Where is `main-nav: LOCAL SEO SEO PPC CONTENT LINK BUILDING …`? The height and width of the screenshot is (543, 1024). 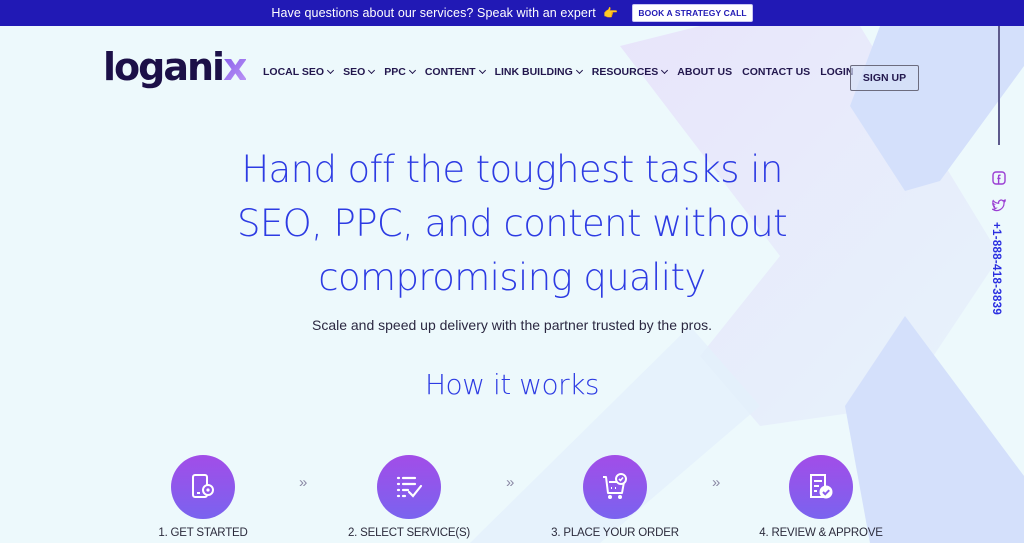
main-nav: LOCAL SEO SEO PPC CONTENT LINK BUILDING … is located at coordinates (563, 72).